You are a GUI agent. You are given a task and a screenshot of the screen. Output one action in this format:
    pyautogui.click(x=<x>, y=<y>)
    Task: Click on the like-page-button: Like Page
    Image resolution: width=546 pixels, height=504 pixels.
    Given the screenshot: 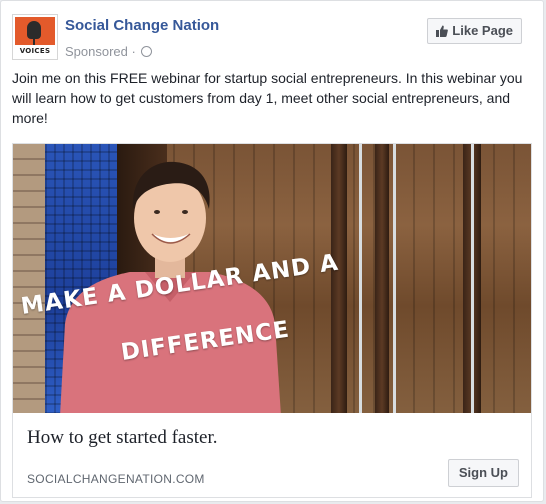 What is the action you would take?
    pyautogui.click(x=474, y=31)
    